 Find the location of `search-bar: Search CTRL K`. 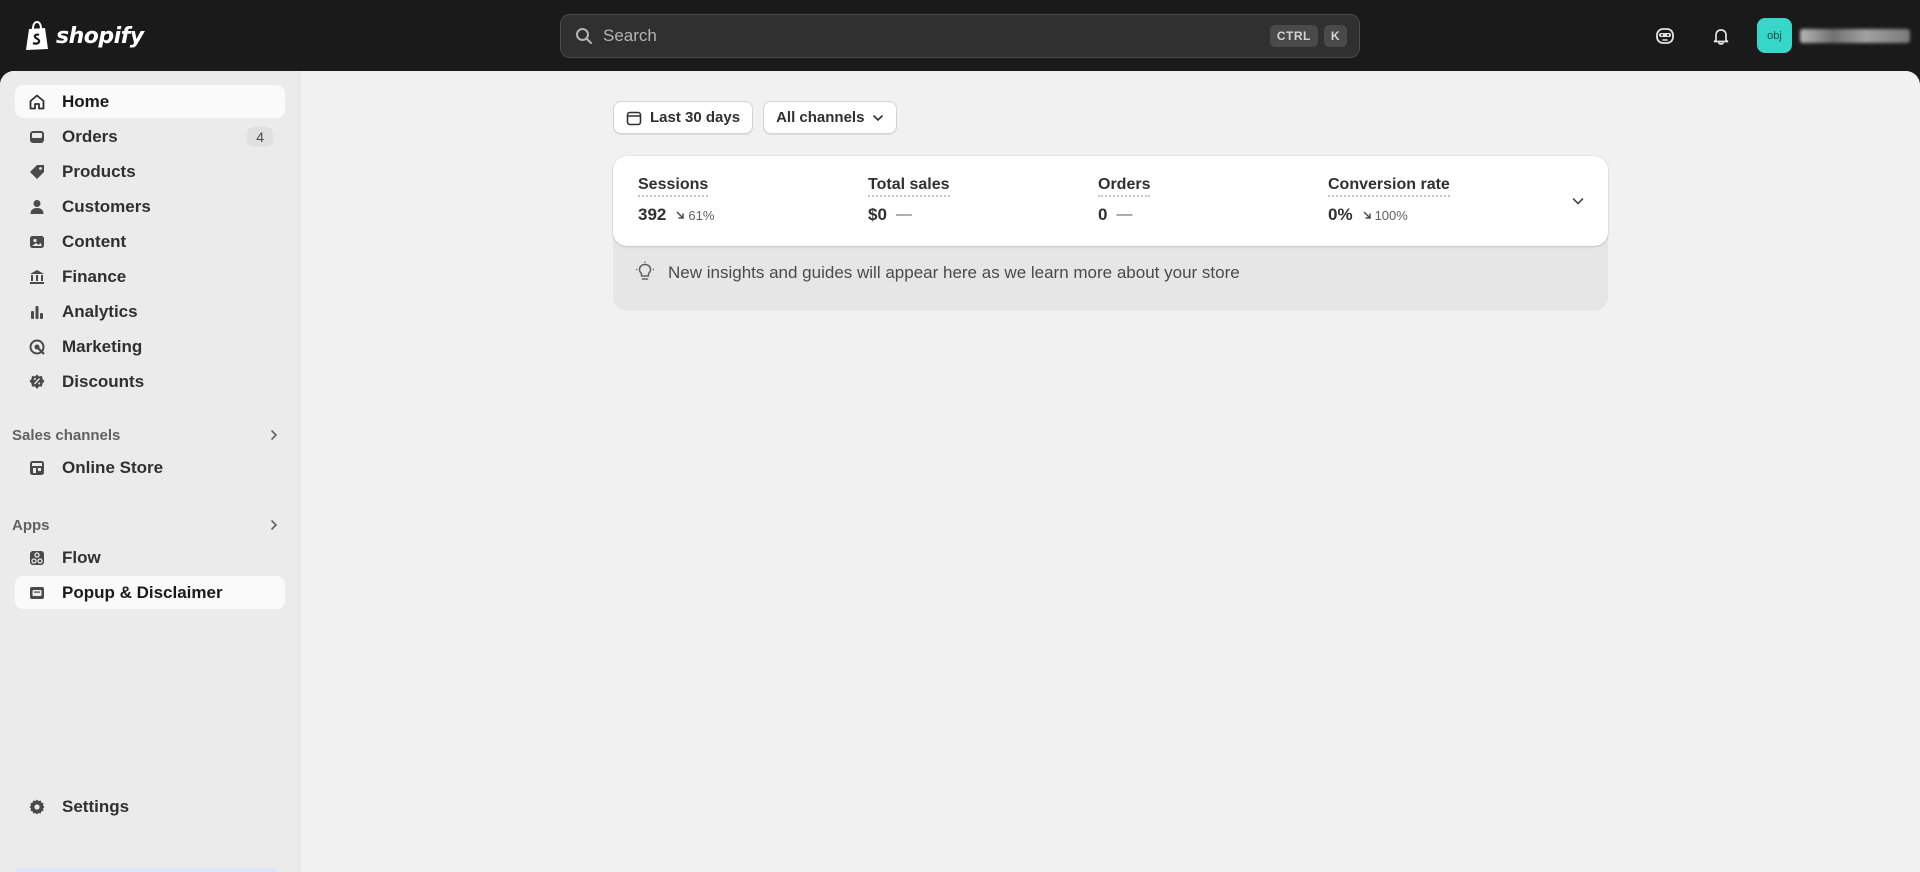

search-bar: Search CTRL K is located at coordinates (960, 36).